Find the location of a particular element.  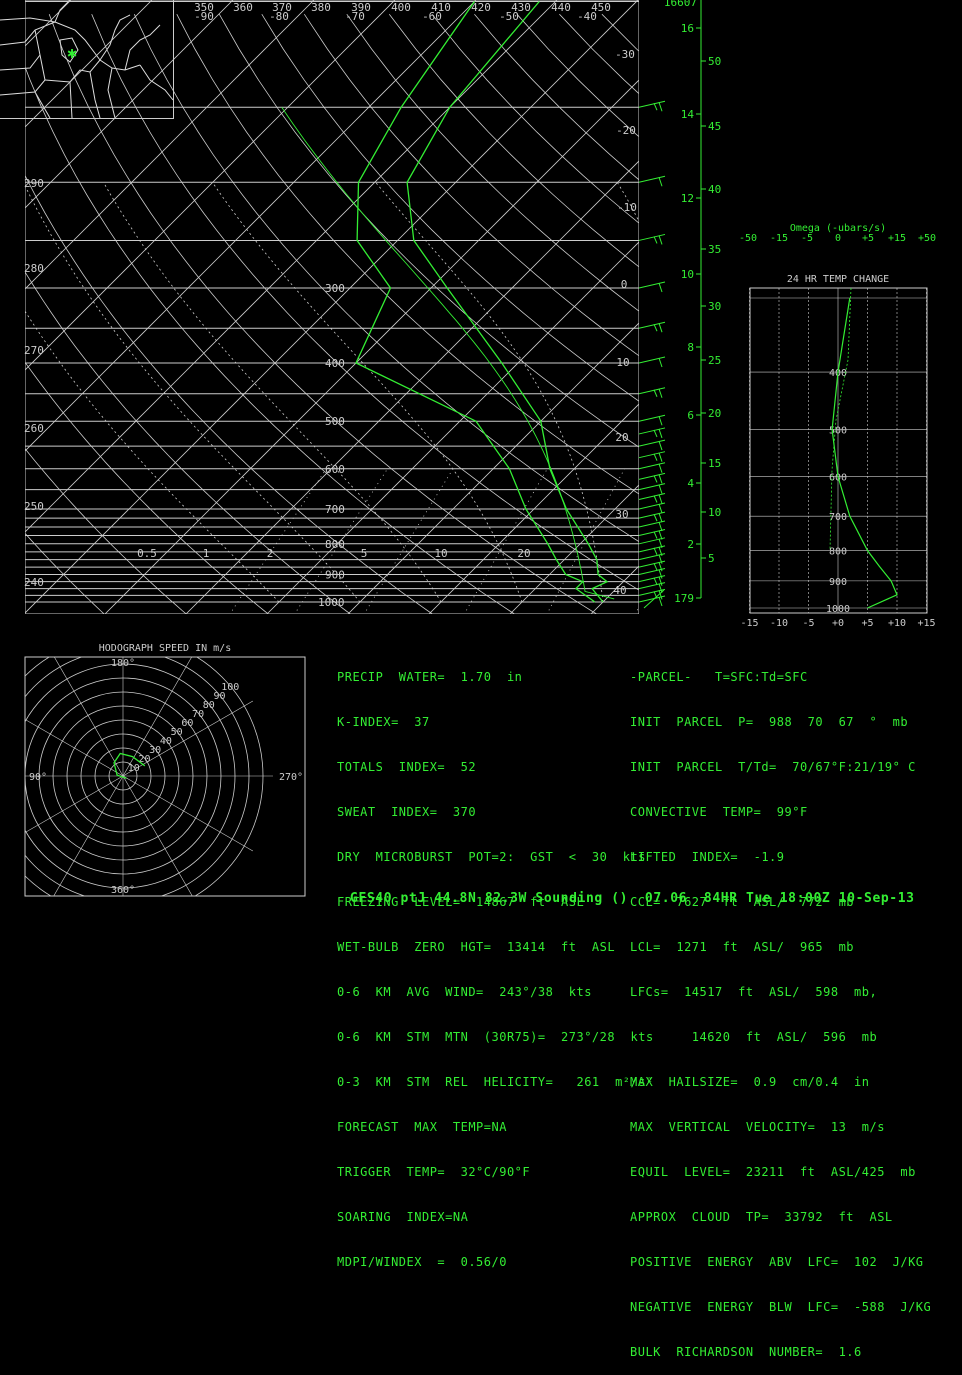

theta-header-label: 400 is located at coordinates (401, 7).